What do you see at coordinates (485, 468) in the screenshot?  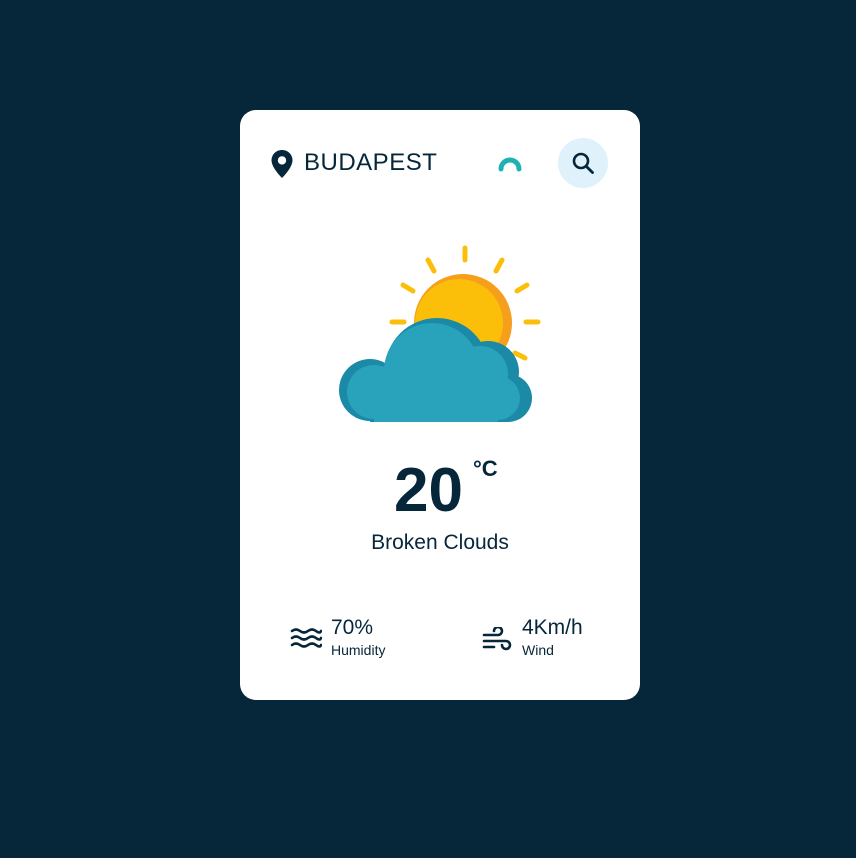 I see `temperature-unit: °C` at bounding box center [485, 468].